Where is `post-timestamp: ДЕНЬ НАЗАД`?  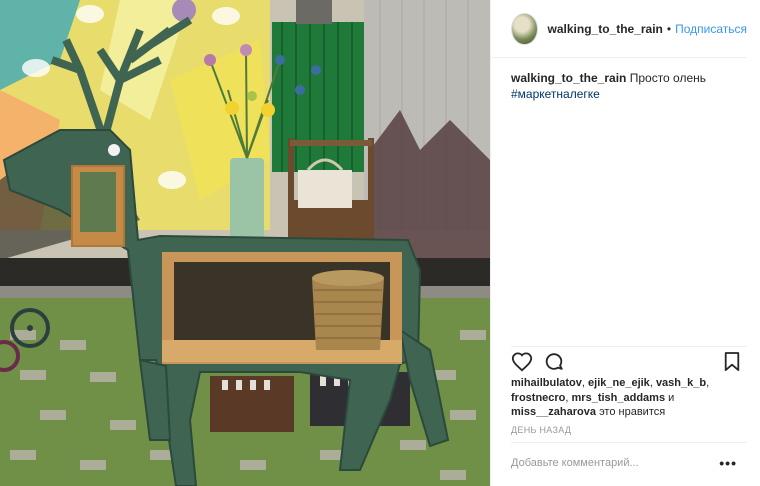
post-timestamp: ДЕНЬ НАЗАД is located at coordinates (541, 430).